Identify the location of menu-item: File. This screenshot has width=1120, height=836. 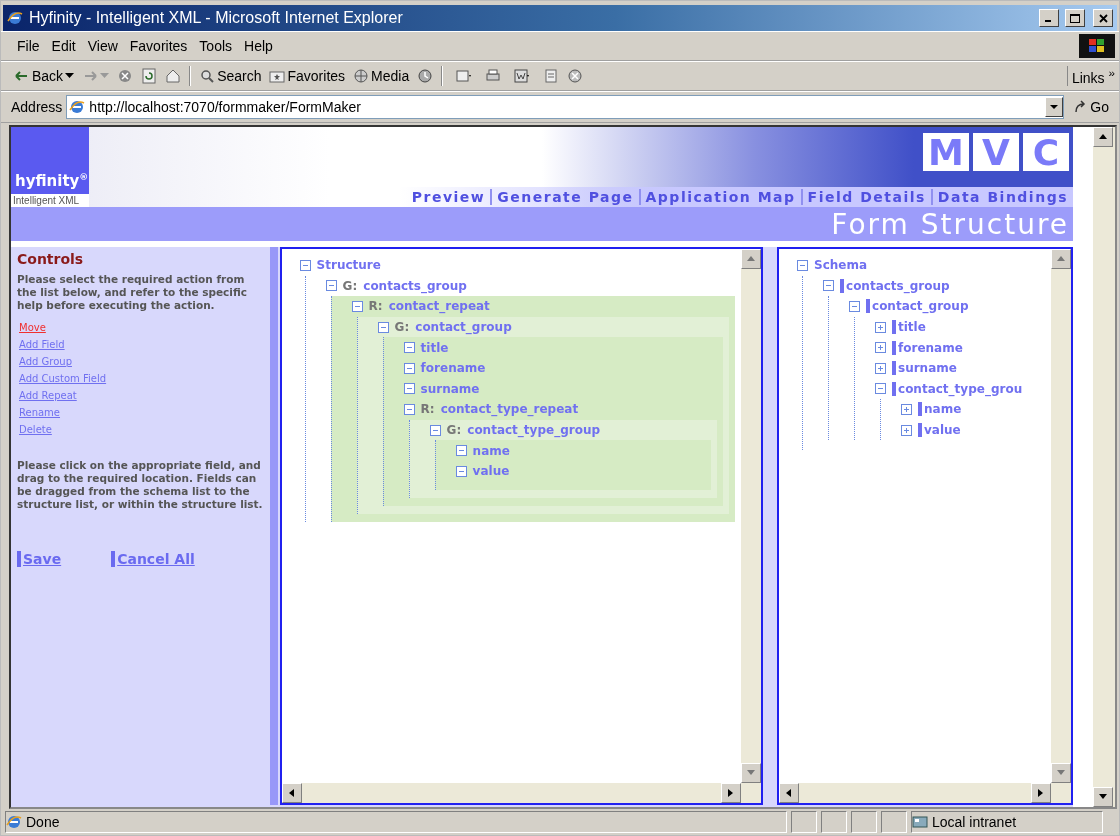
(28, 46).